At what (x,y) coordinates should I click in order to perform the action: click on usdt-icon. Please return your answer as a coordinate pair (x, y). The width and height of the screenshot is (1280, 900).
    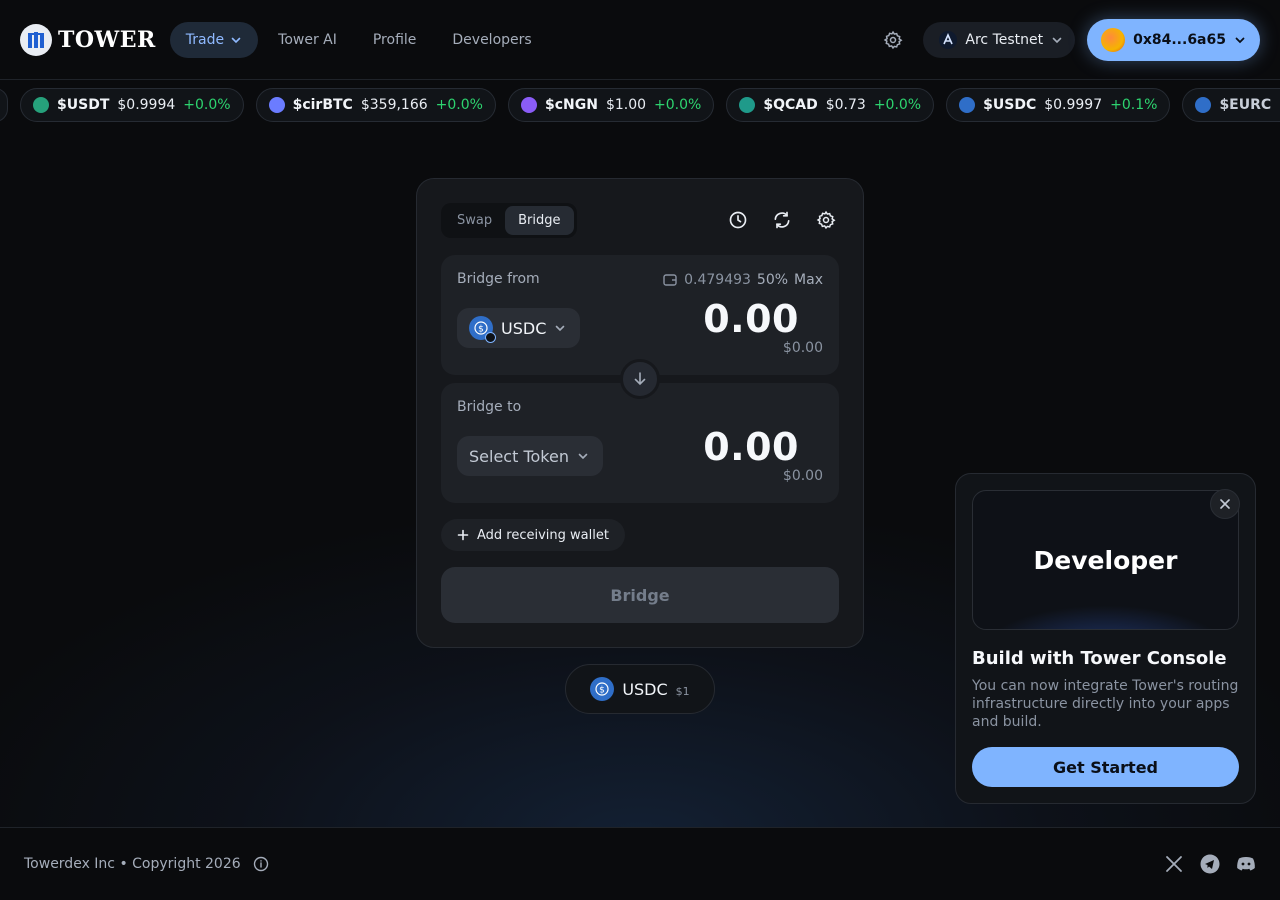
    Looking at the image, I should click on (41, 105).